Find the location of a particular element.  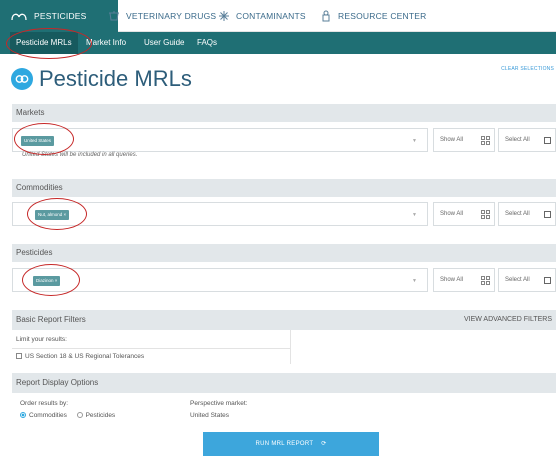

perspective-market-value: United States is located at coordinates (209, 415).